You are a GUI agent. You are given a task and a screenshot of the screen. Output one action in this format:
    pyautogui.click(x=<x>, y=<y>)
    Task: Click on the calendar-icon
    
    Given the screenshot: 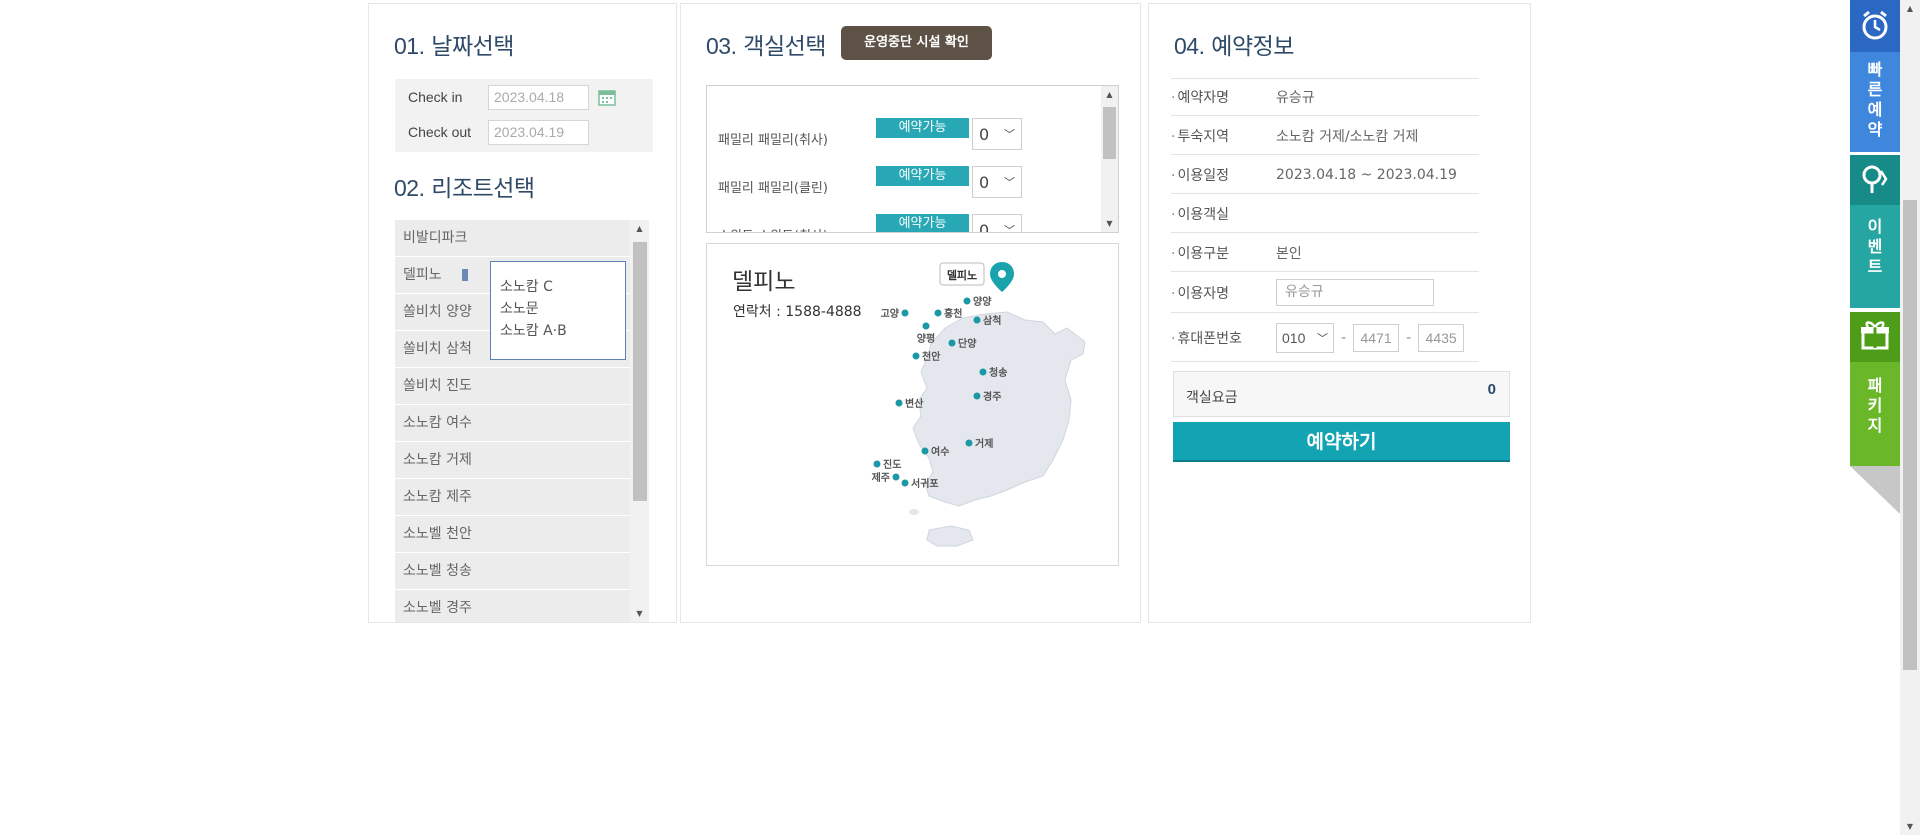 What is the action you would take?
    pyautogui.click(x=607, y=97)
    